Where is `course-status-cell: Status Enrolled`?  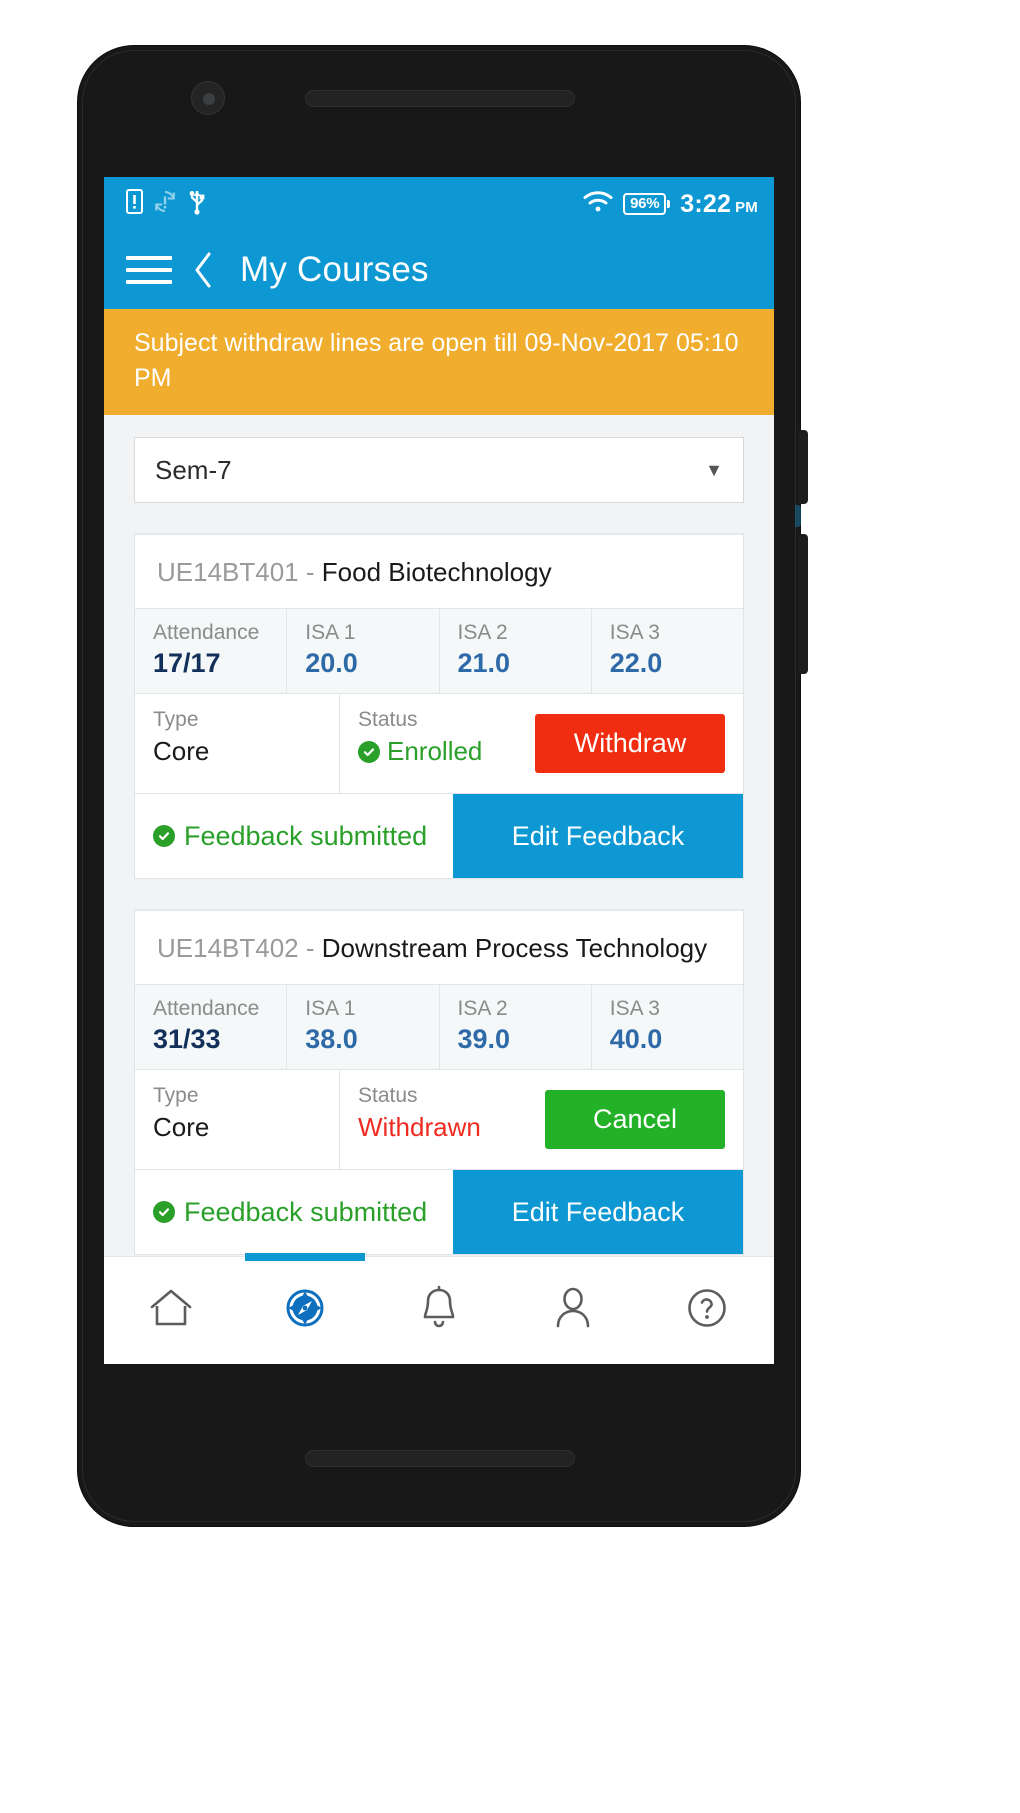 course-status-cell: Status Enrolled is located at coordinates (437, 743).